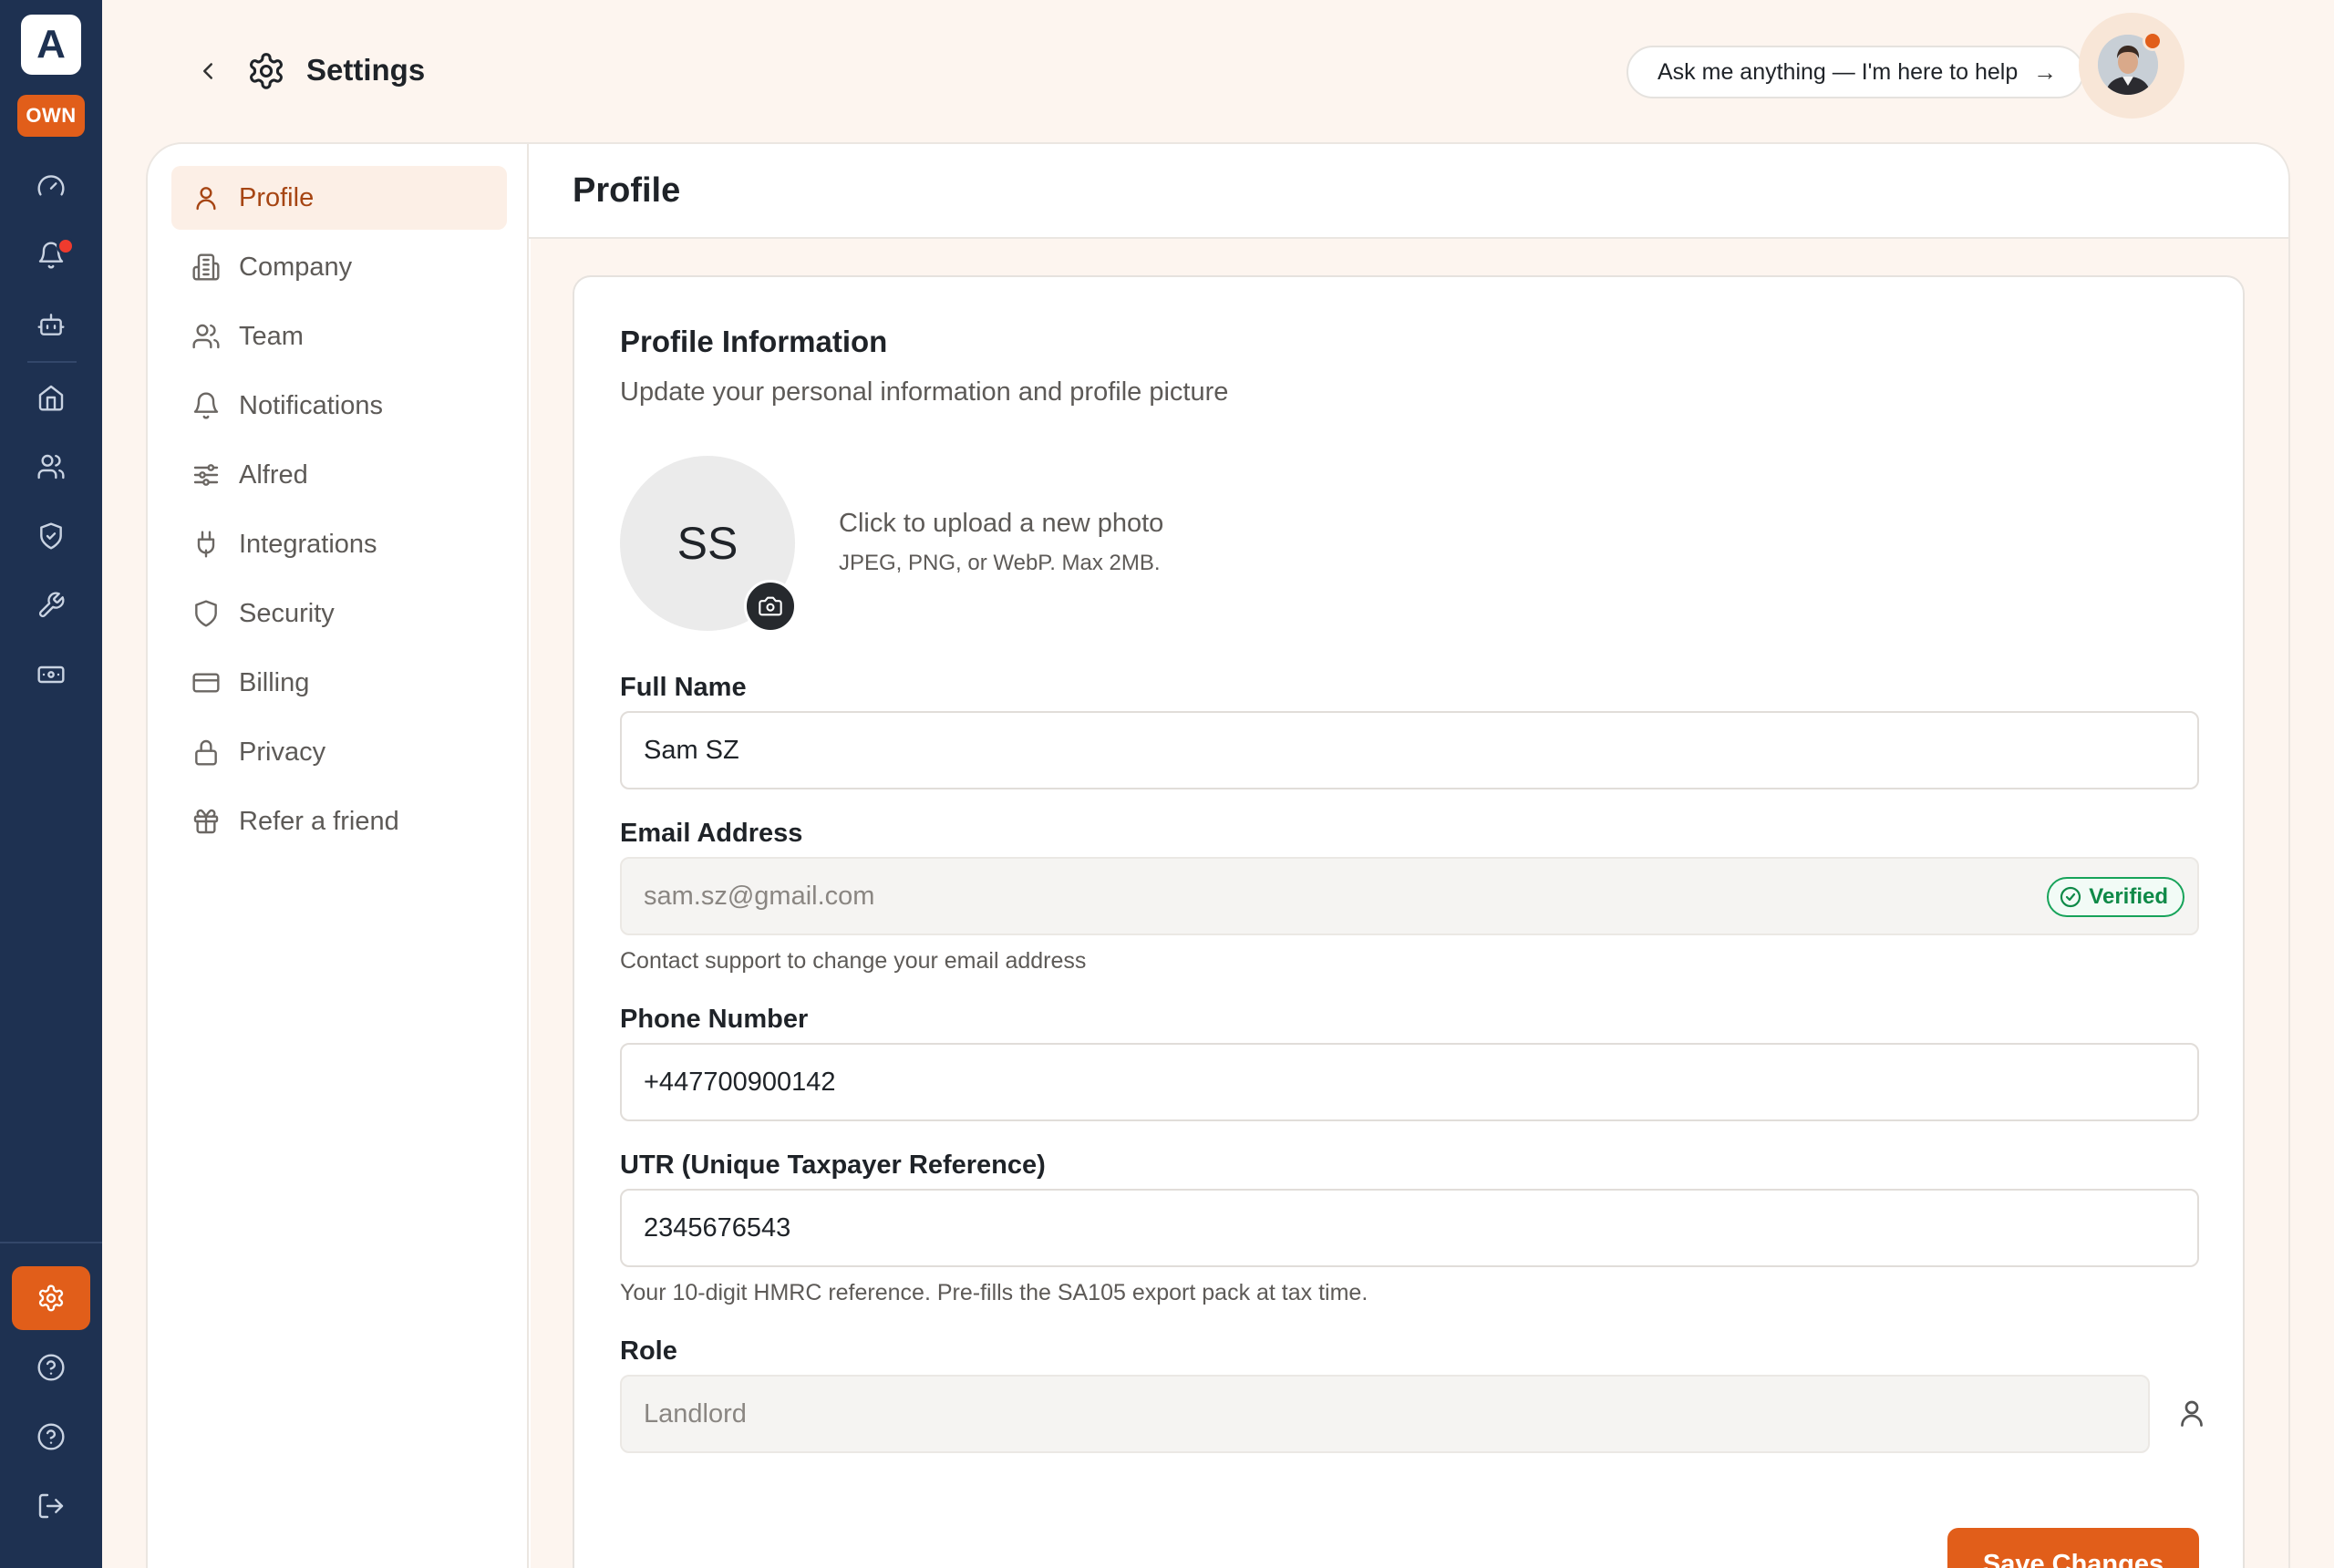 The image size is (2334, 1568). What do you see at coordinates (1408, 238) in the screenshot?
I see `section-divider` at bounding box center [1408, 238].